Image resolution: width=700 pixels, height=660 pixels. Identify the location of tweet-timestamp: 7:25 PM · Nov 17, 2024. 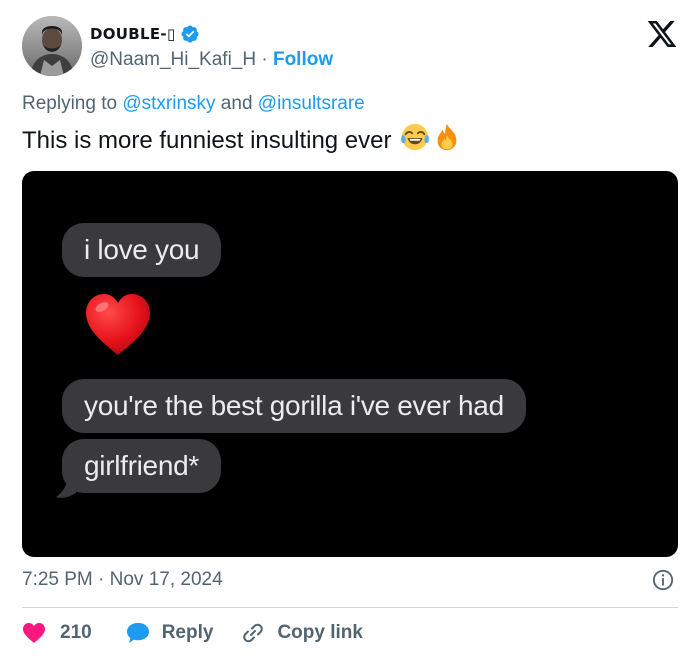
(122, 580).